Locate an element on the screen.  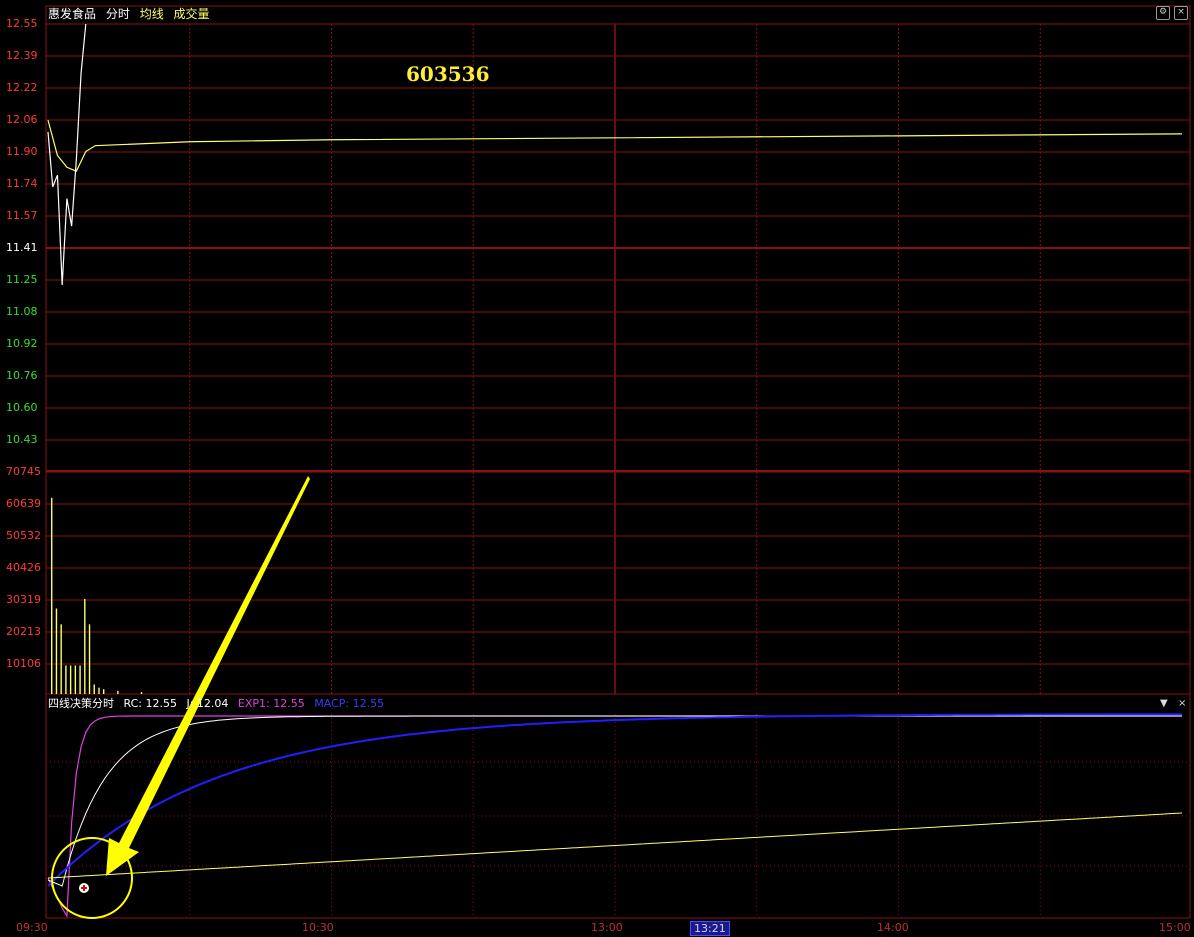
price-tick: 12.55 is located at coordinates (22, 23).